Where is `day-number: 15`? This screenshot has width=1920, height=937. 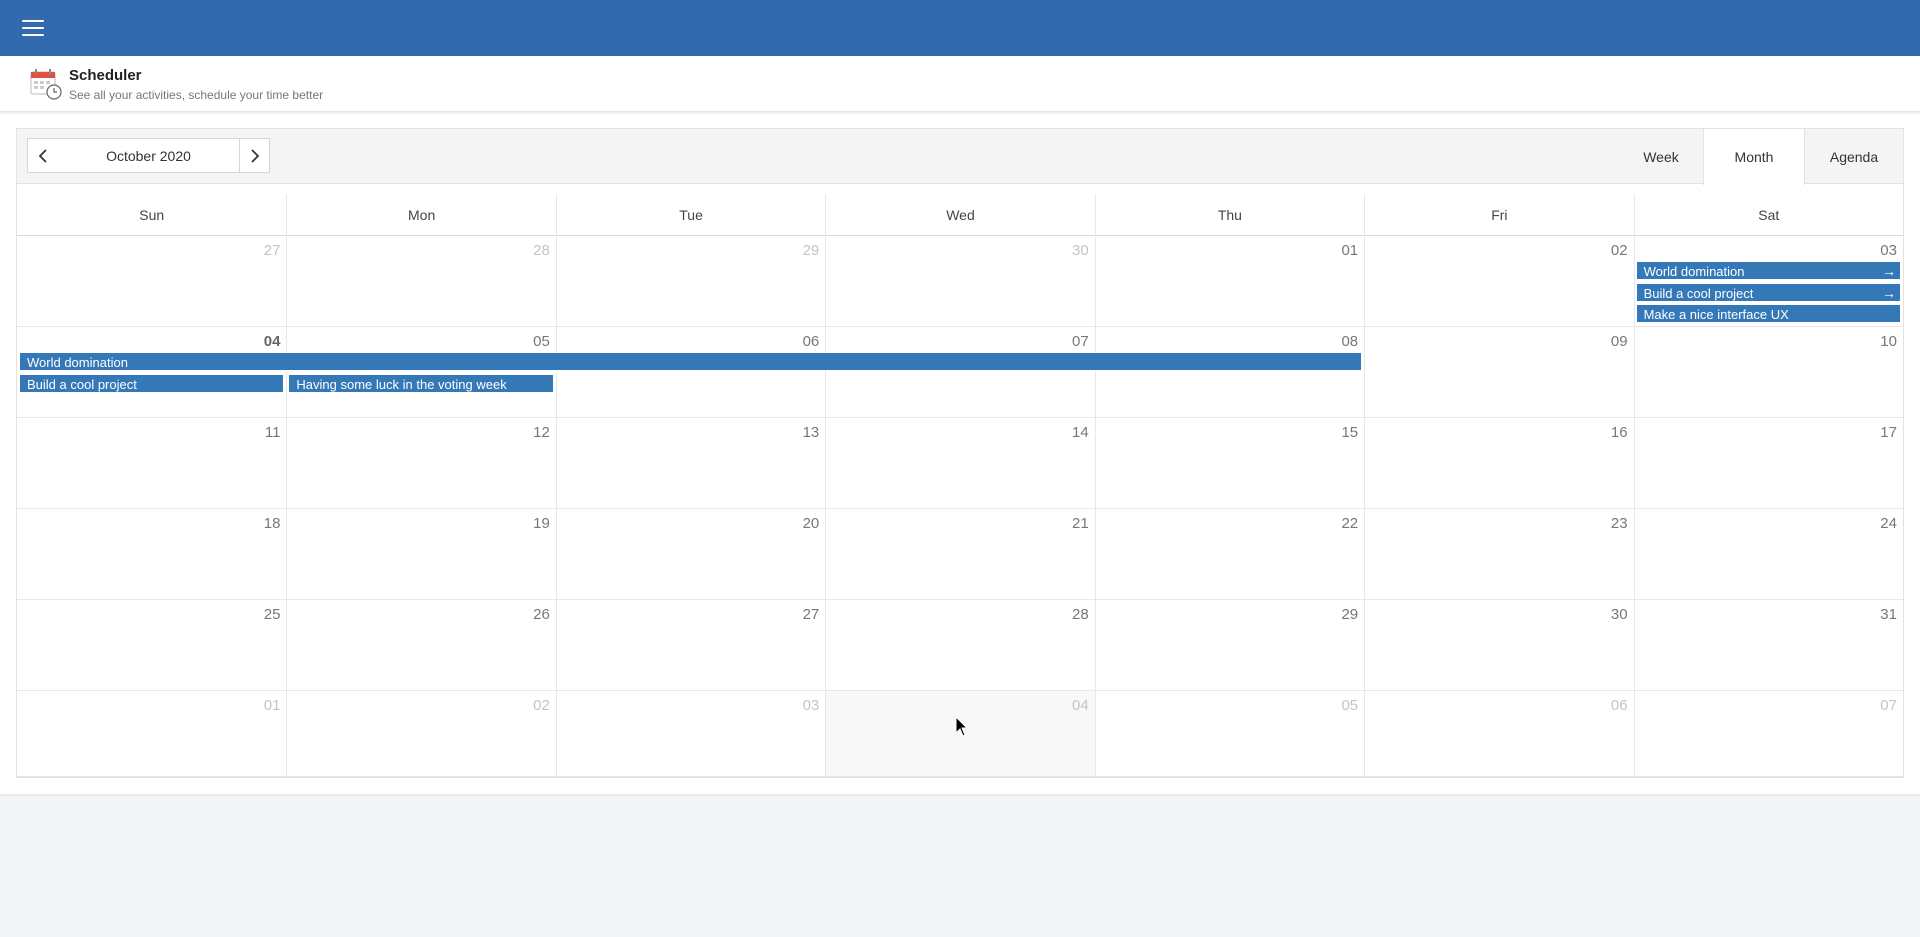 day-number: 15 is located at coordinates (1350, 432).